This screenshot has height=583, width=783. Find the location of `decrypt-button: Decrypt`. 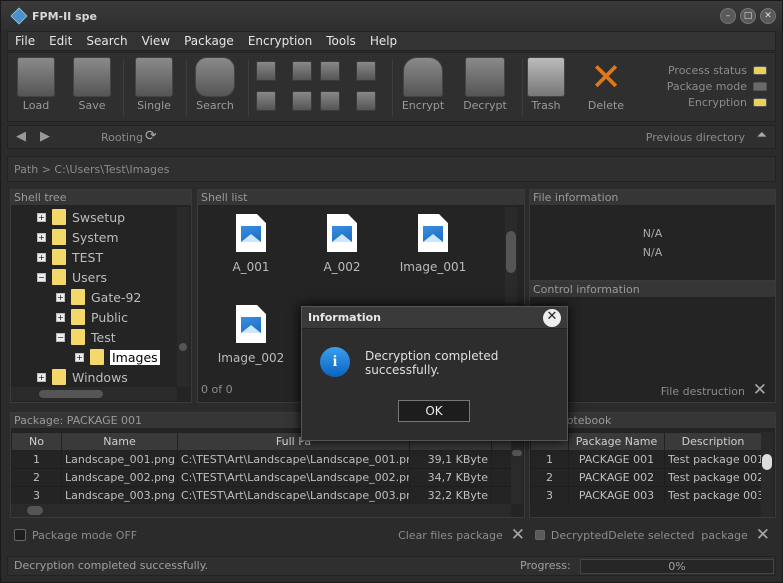

decrypt-button: Decrypt is located at coordinates (485, 84).